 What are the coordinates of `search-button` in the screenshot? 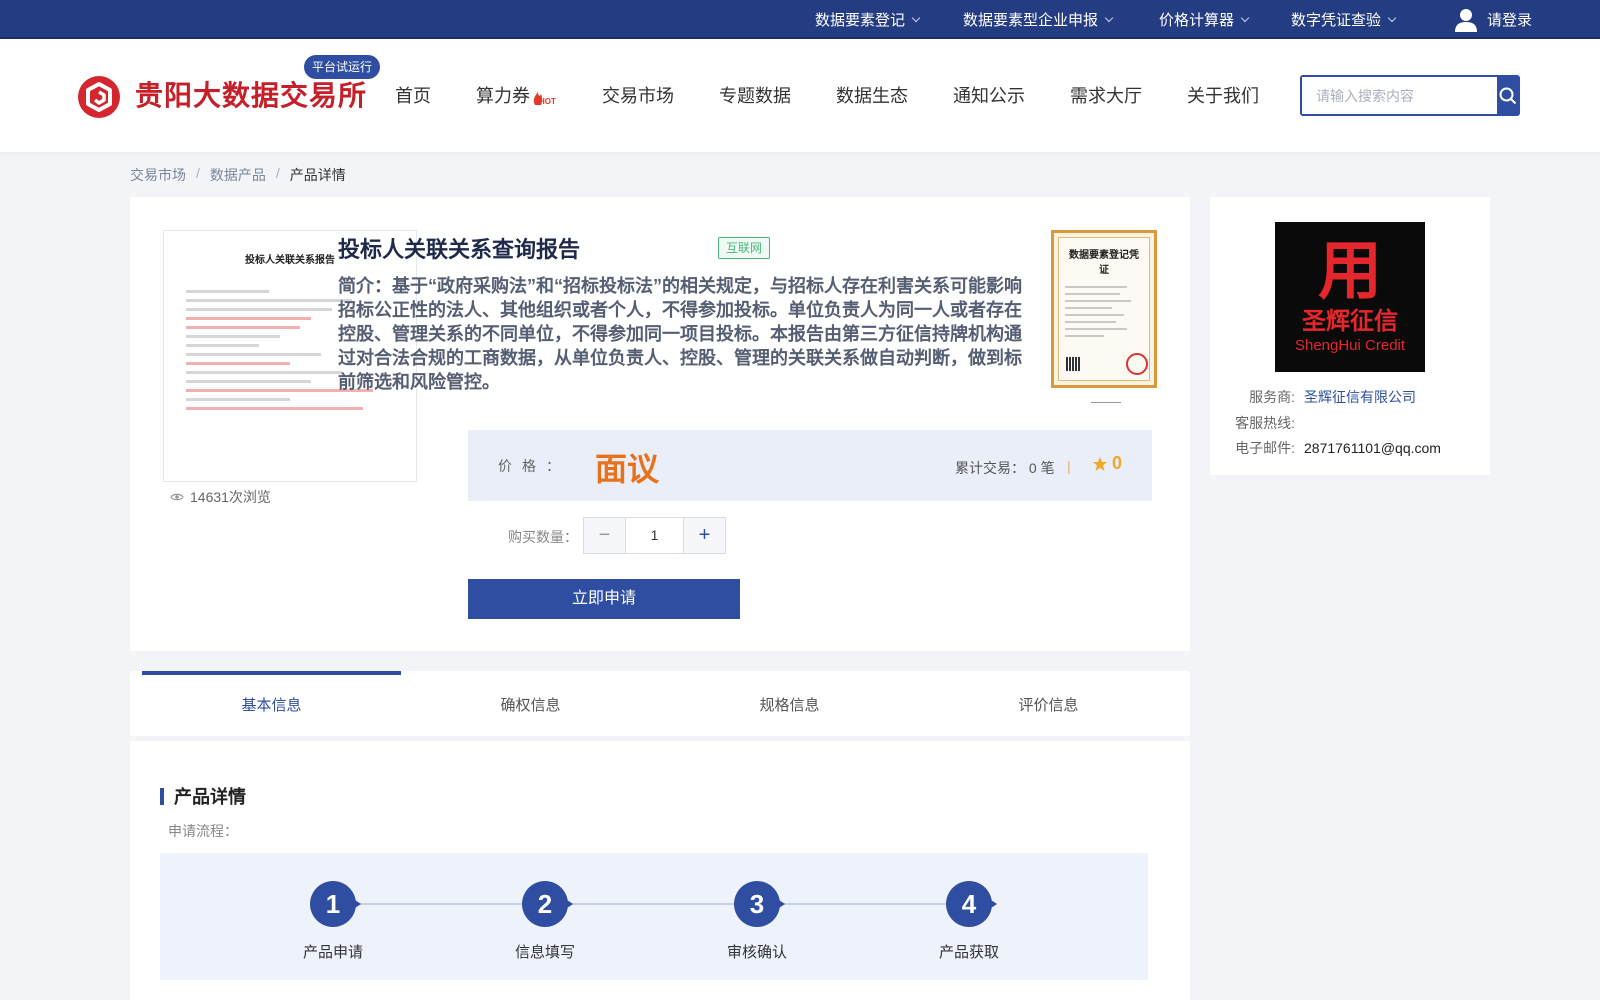 It's located at (1507, 95).